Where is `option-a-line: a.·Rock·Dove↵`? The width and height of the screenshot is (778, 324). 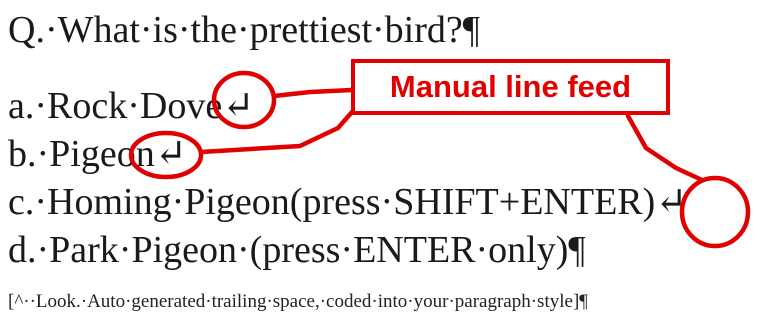
option-a-line: a.·Rock·Dove↵ is located at coordinates (131, 106).